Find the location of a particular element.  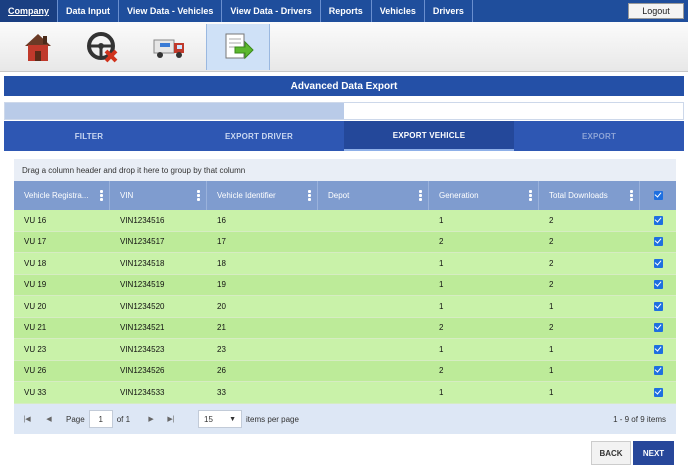

vehicle-button is located at coordinates (170, 47).